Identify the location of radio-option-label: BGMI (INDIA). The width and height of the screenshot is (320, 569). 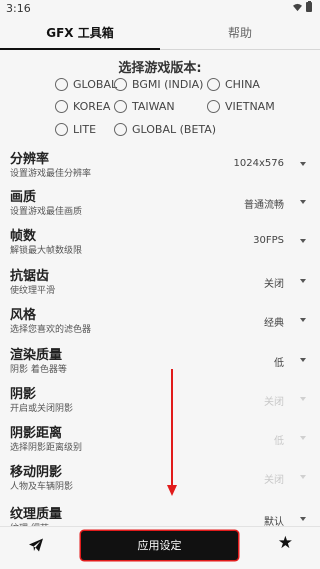
(168, 84).